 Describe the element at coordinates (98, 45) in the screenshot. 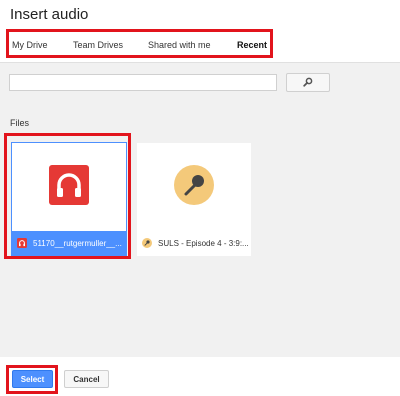

I see `tab-team-drives: Team Drives` at that location.